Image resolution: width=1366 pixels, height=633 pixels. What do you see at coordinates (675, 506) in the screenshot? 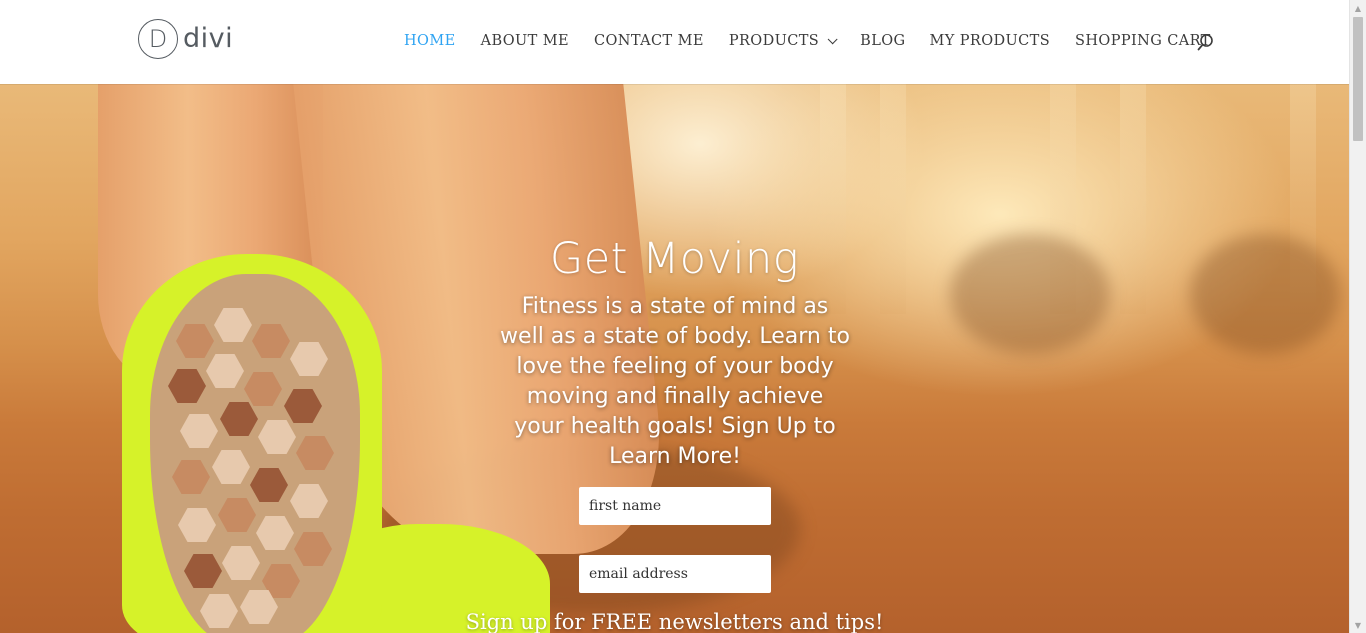
I see `first-name-field` at bounding box center [675, 506].